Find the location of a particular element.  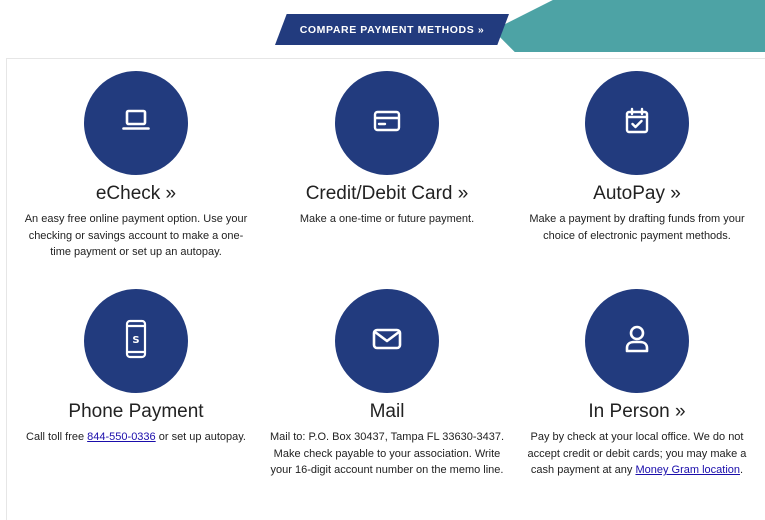

envelope-icon is located at coordinates (387, 341).